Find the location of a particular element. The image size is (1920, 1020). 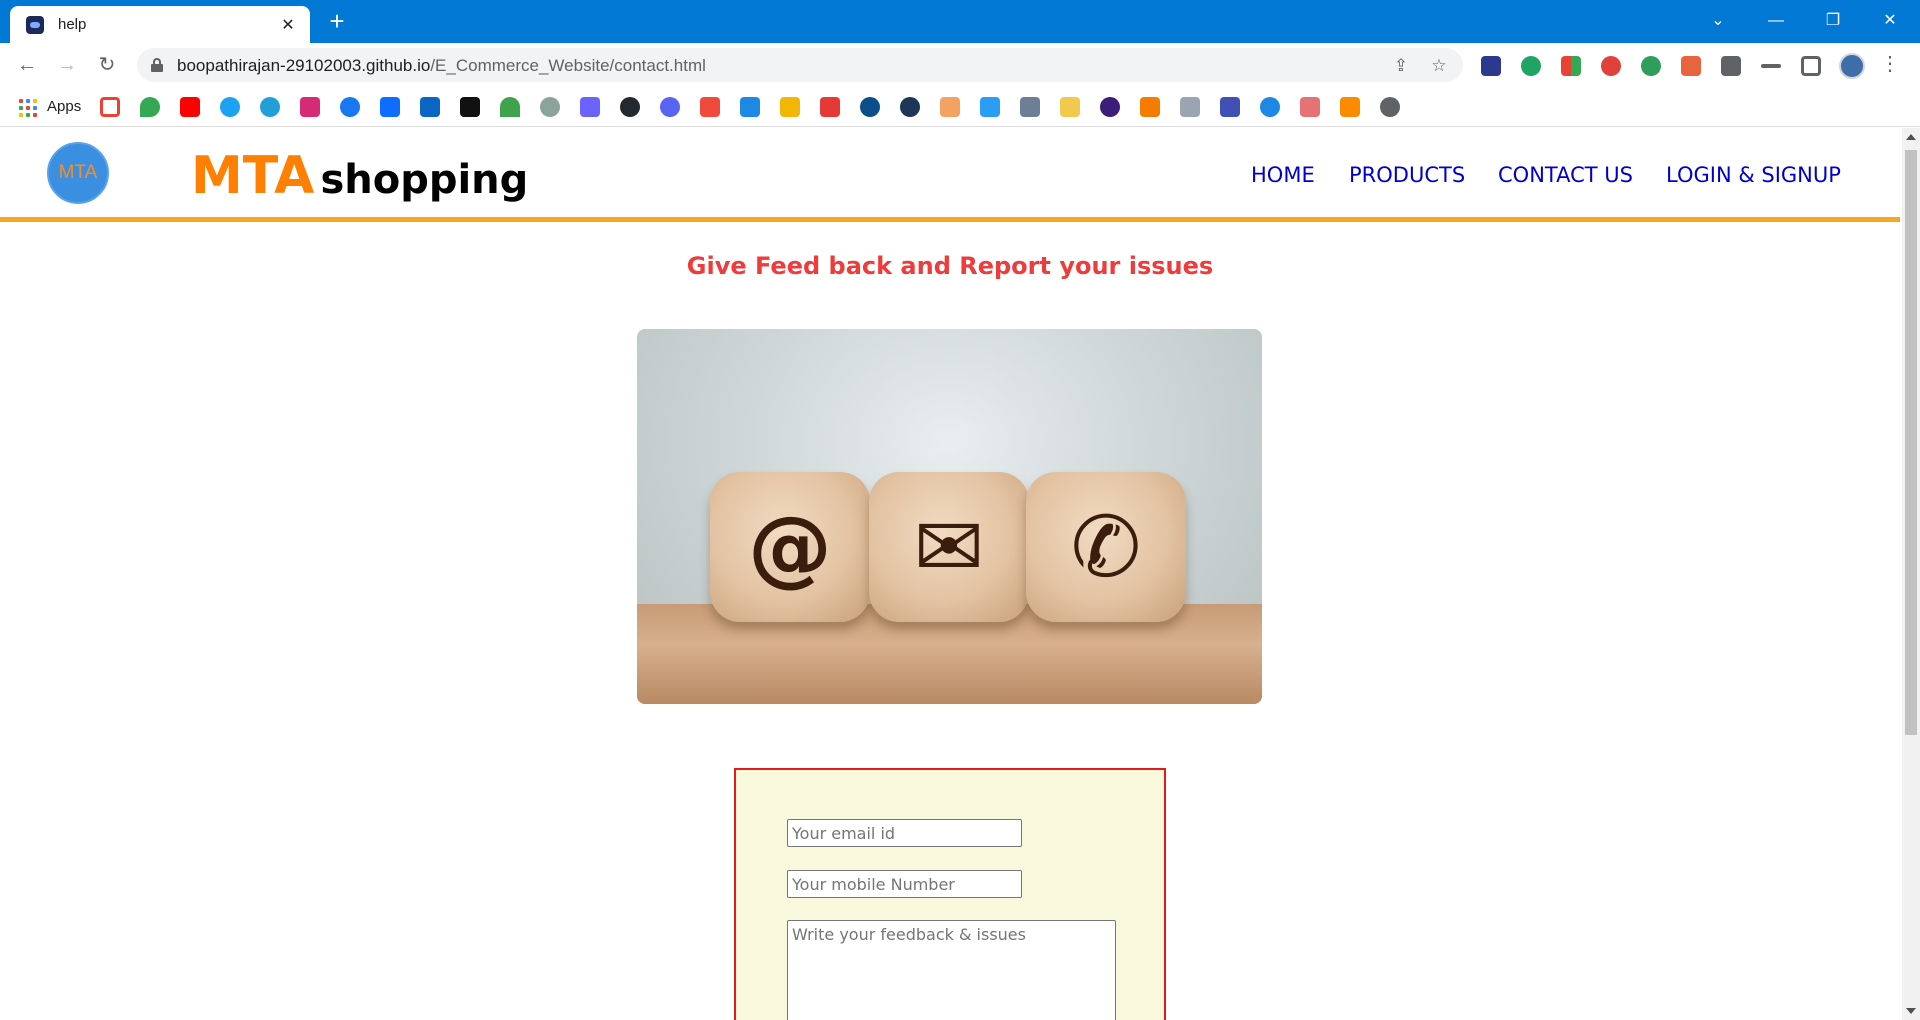

adblock-icon is located at coordinates (1611, 66).